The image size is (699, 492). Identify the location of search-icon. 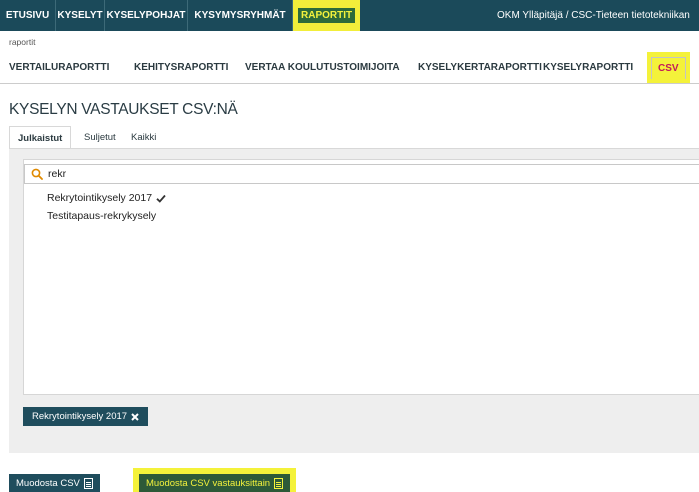
(37, 174).